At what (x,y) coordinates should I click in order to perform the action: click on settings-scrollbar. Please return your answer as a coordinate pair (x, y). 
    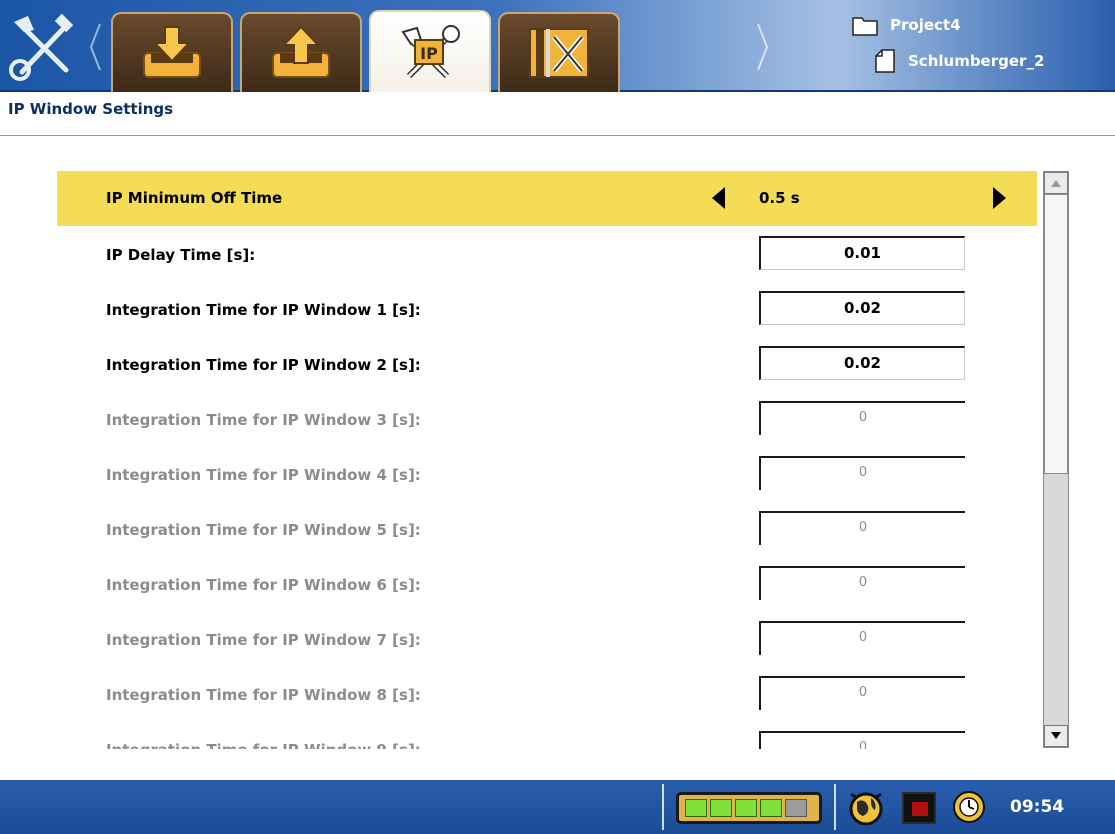
    Looking at the image, I should click on (1056, 459).